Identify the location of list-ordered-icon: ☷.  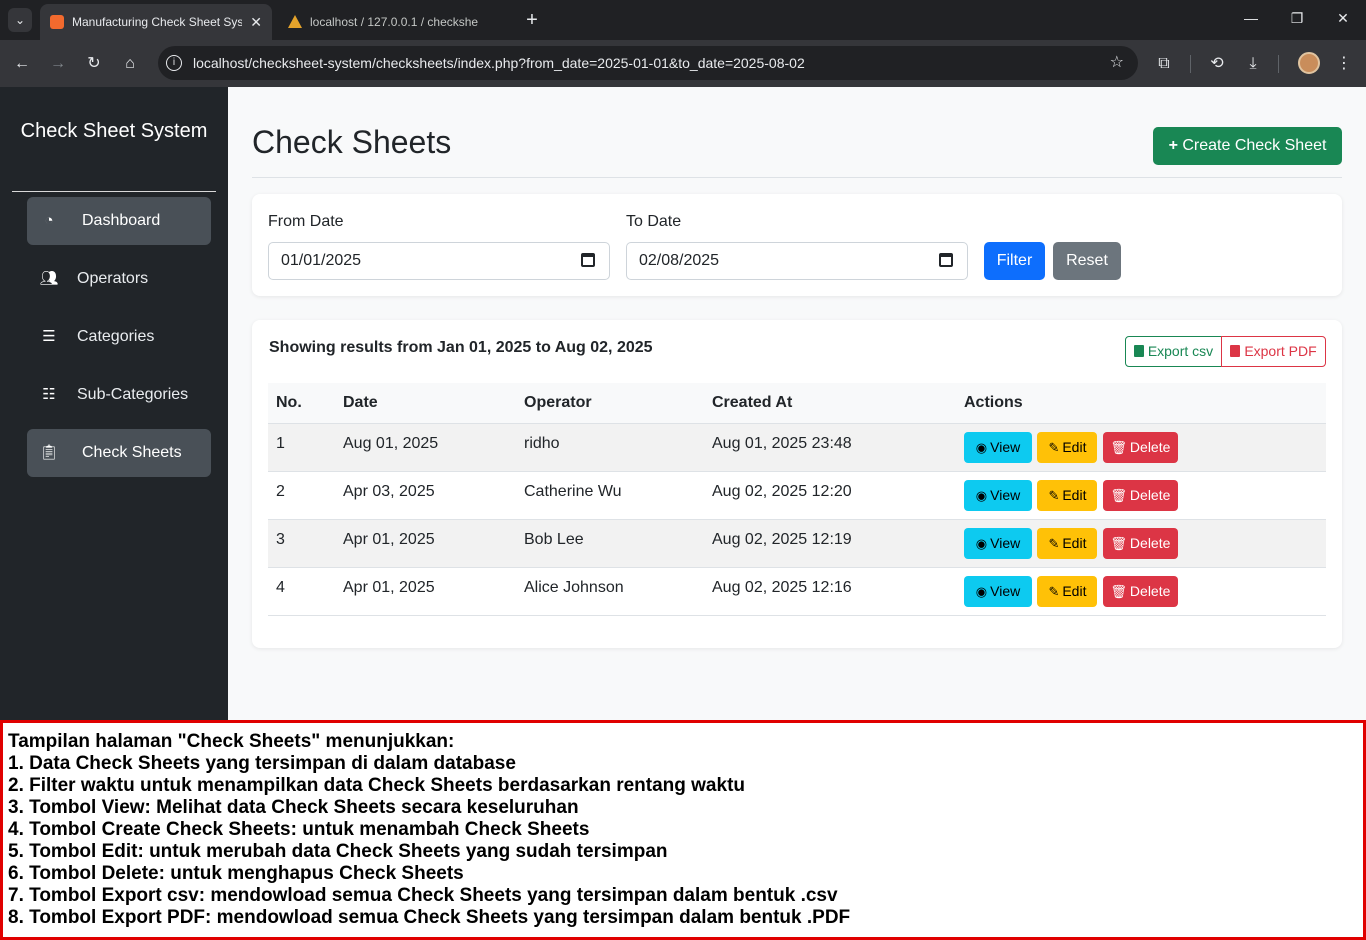
(49, 394).